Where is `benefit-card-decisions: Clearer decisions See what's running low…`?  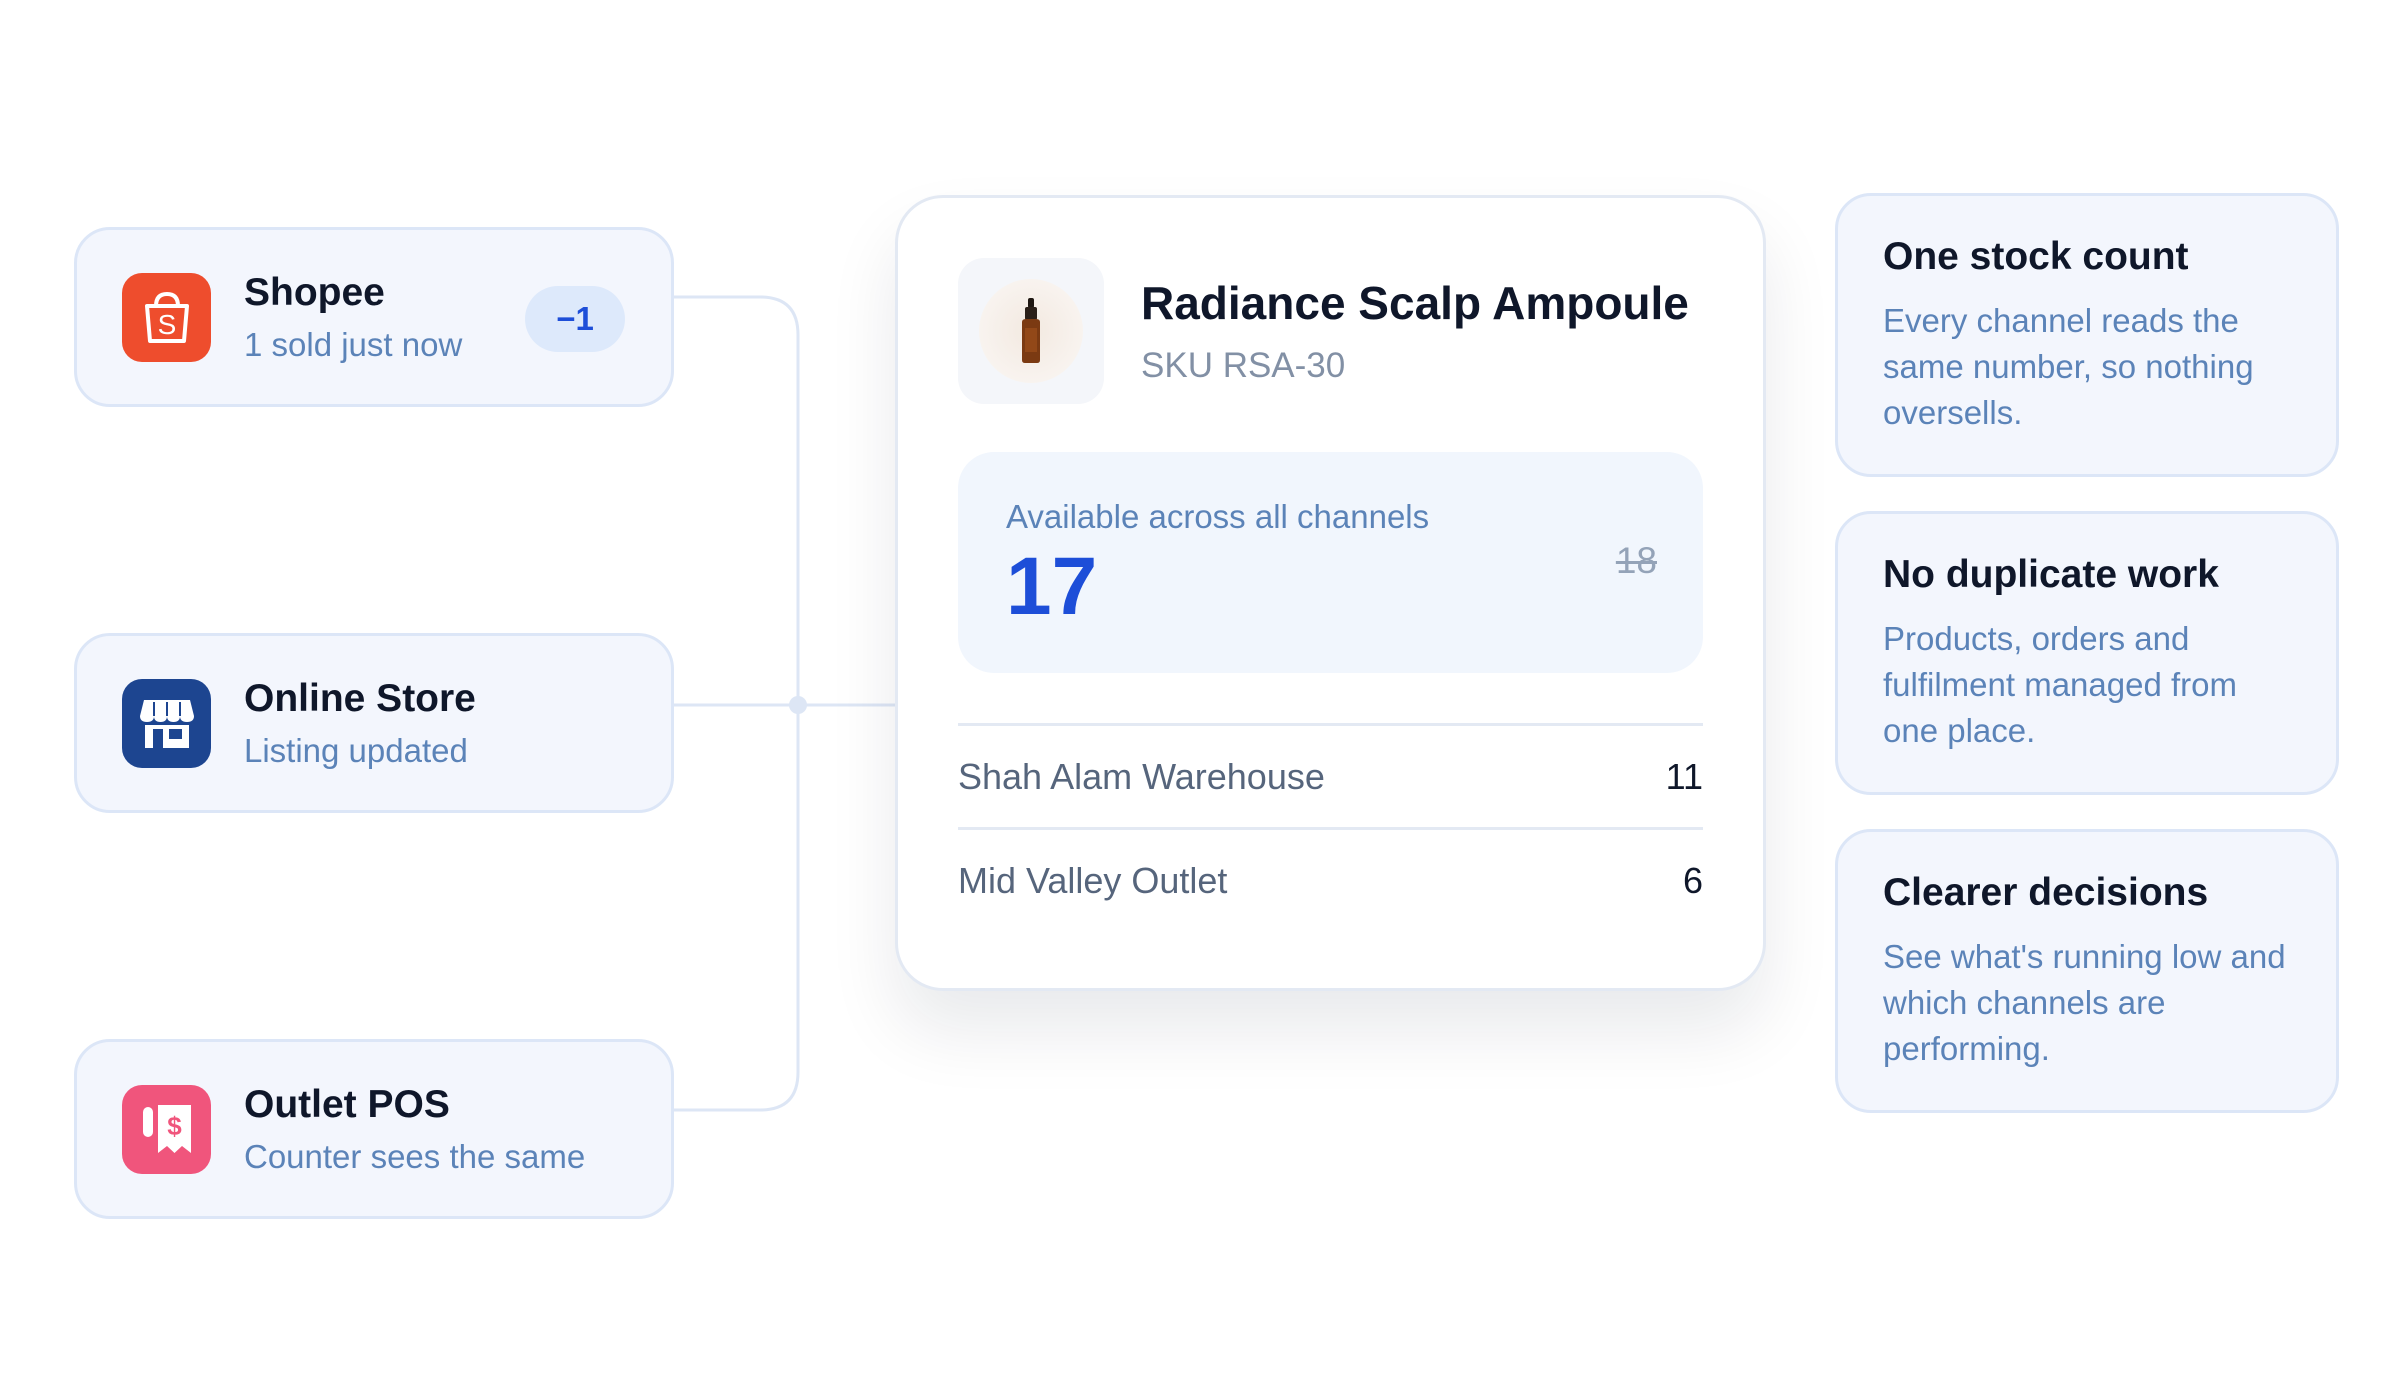
benefit-card-decisions: Clearer decisions See what's running low… is located at coordinates (2087, 971).